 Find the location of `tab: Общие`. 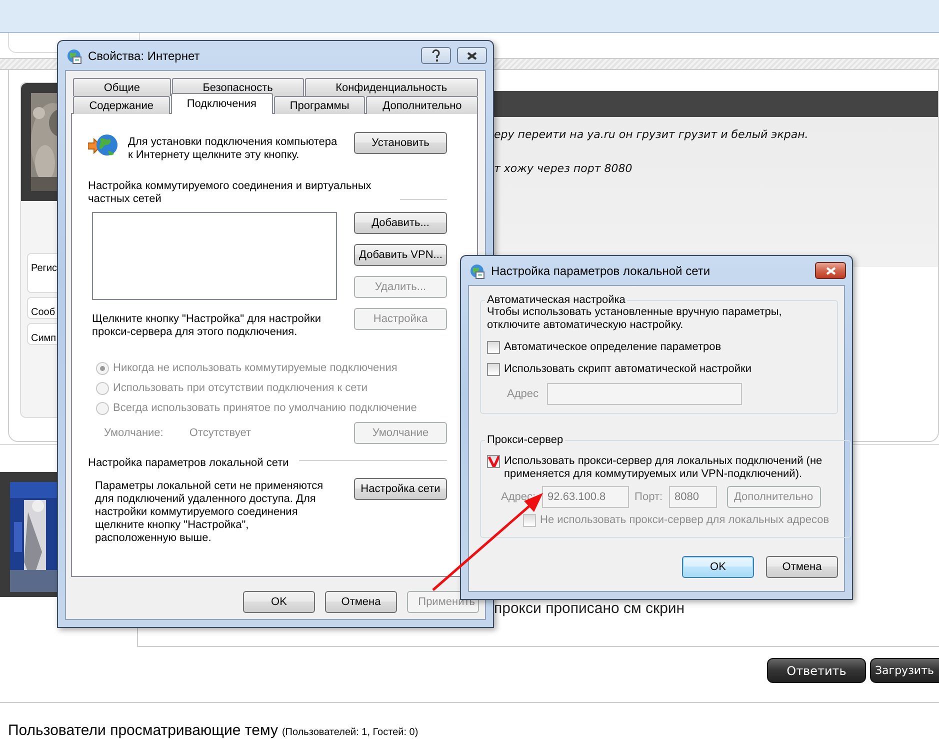

tab: Общие is located at coordinates (122, 87).